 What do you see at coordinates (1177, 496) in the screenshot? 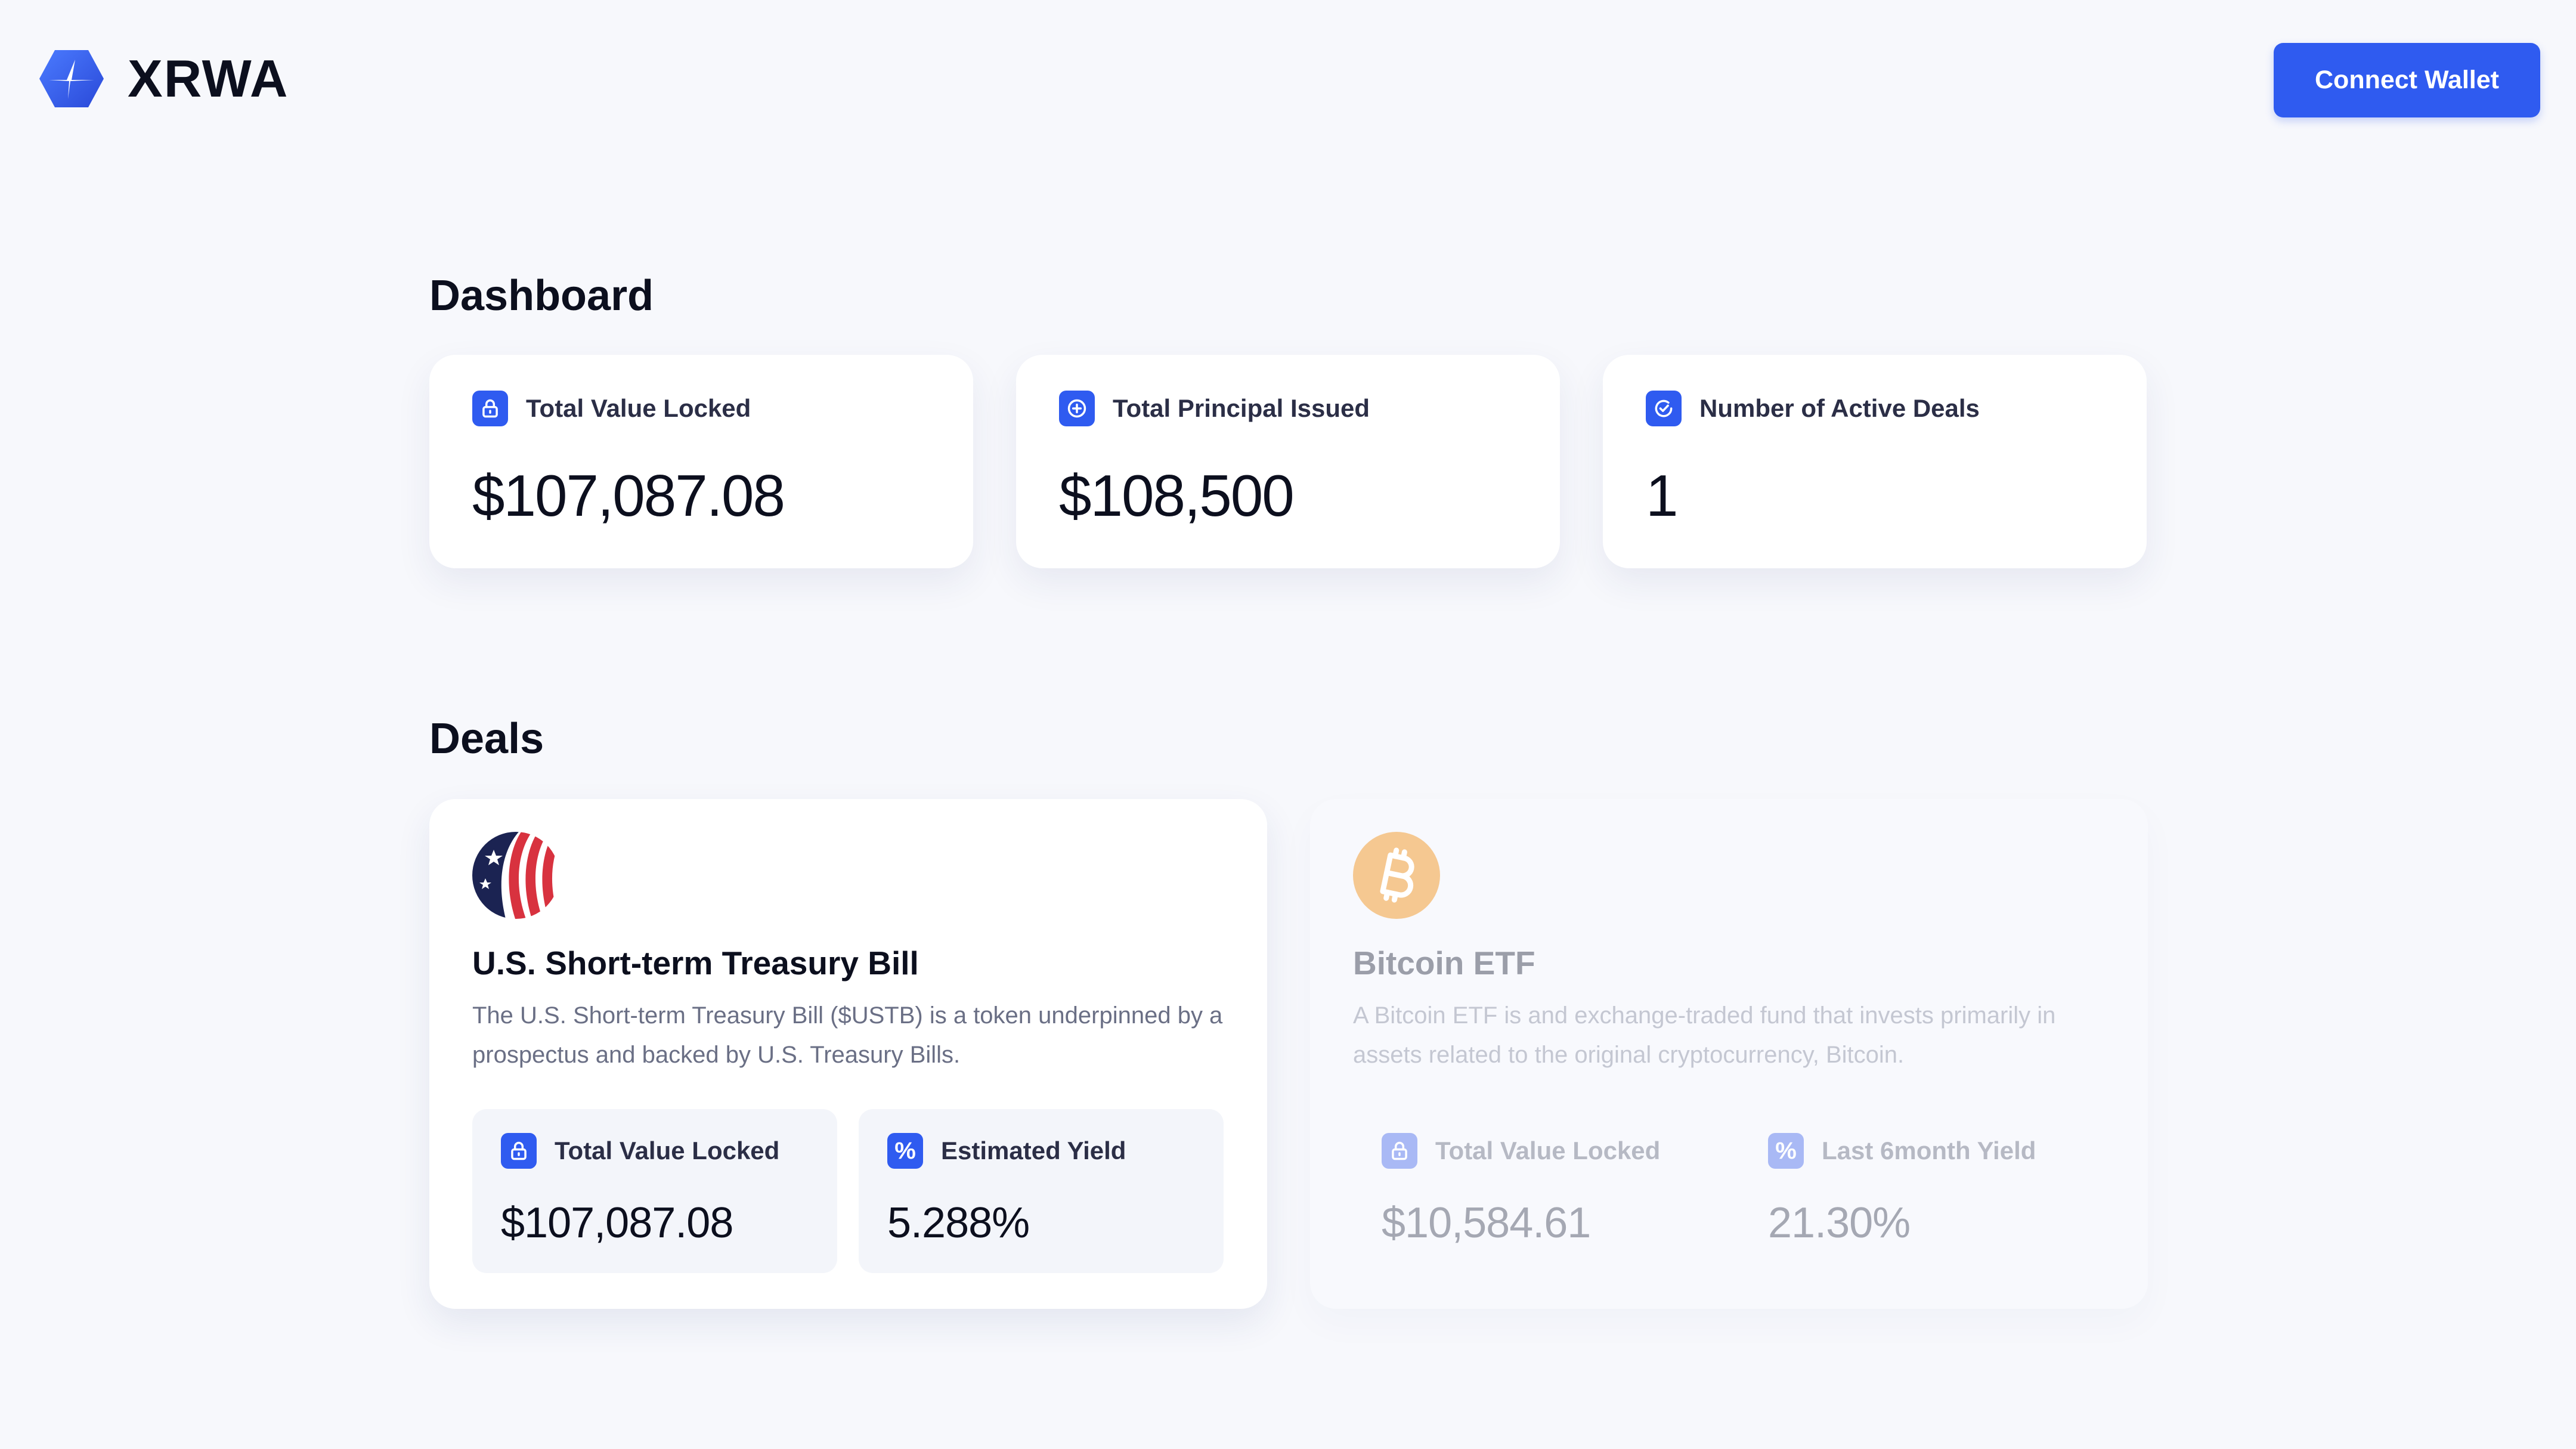
I see `stat-value: $108,500` at bounding box center [1177, 496].